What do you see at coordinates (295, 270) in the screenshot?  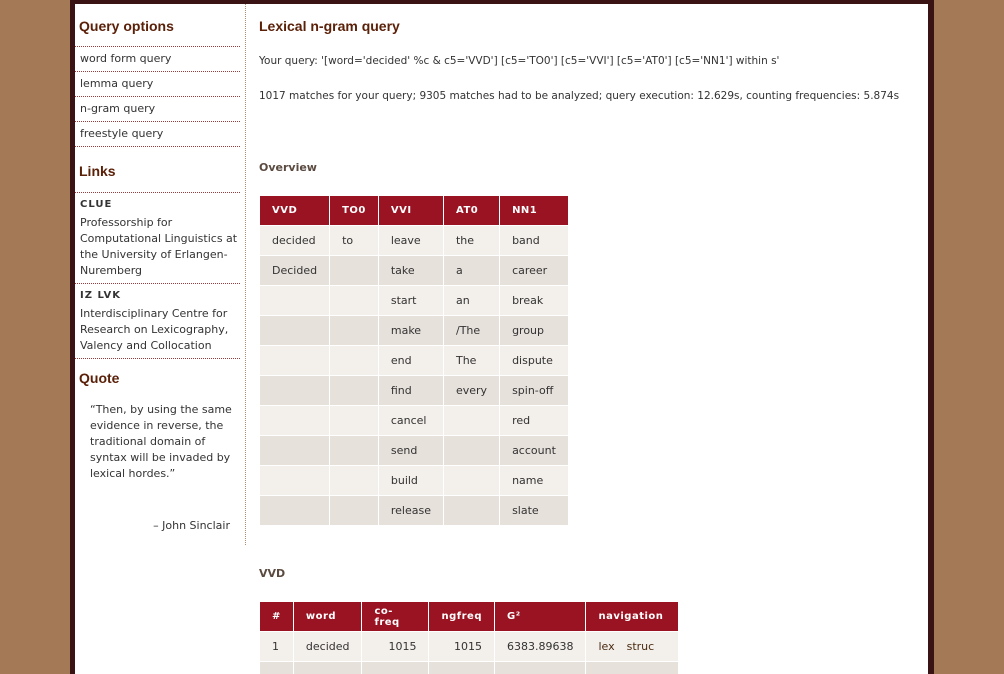 I see `table-cell: Decided` at bounding box center [295, 270].